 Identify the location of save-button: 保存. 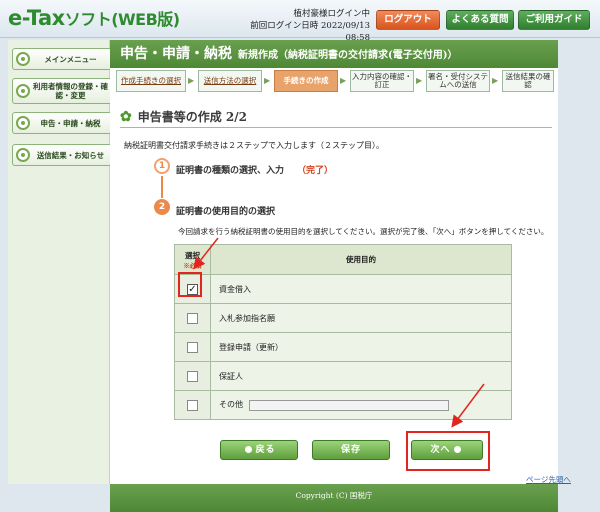
(351, 450).